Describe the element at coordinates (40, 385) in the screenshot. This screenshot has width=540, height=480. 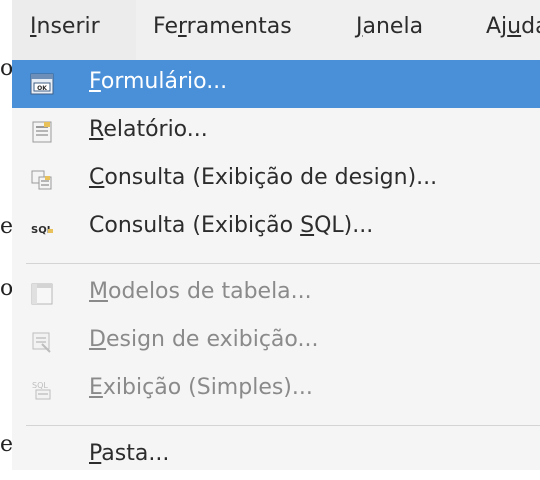
I see `svg-text: SQL` at that location.